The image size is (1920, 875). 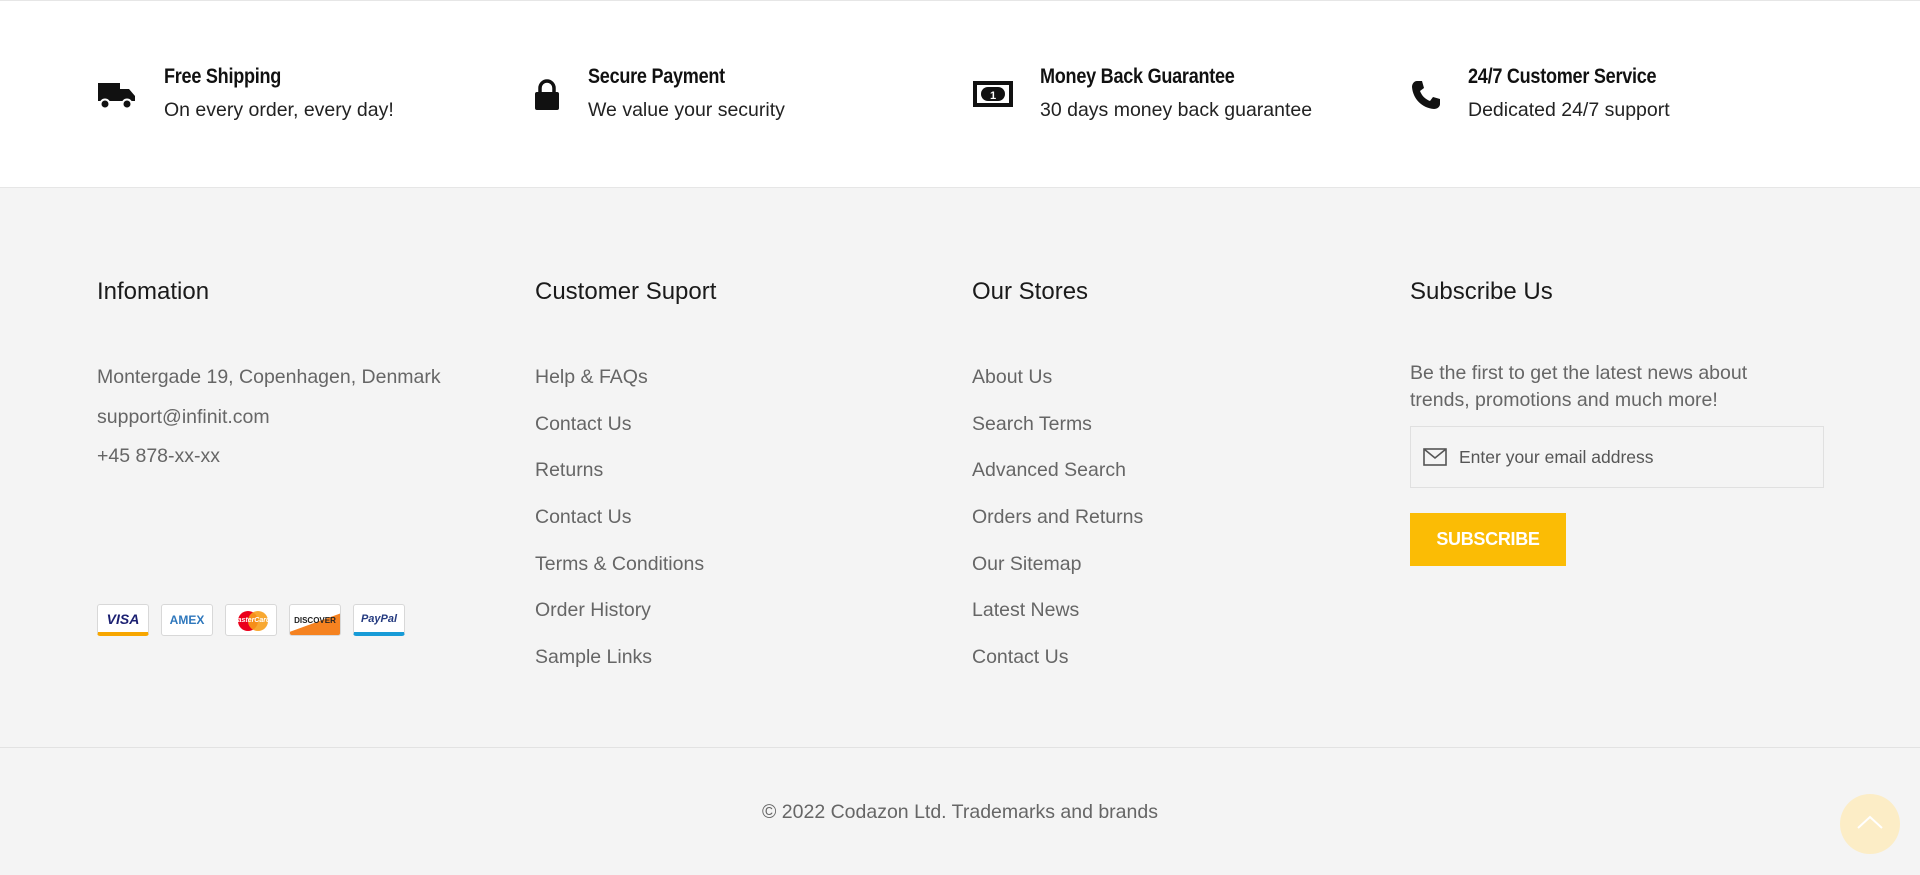 I want to click on truck-icon, so click(x=120, y=95).